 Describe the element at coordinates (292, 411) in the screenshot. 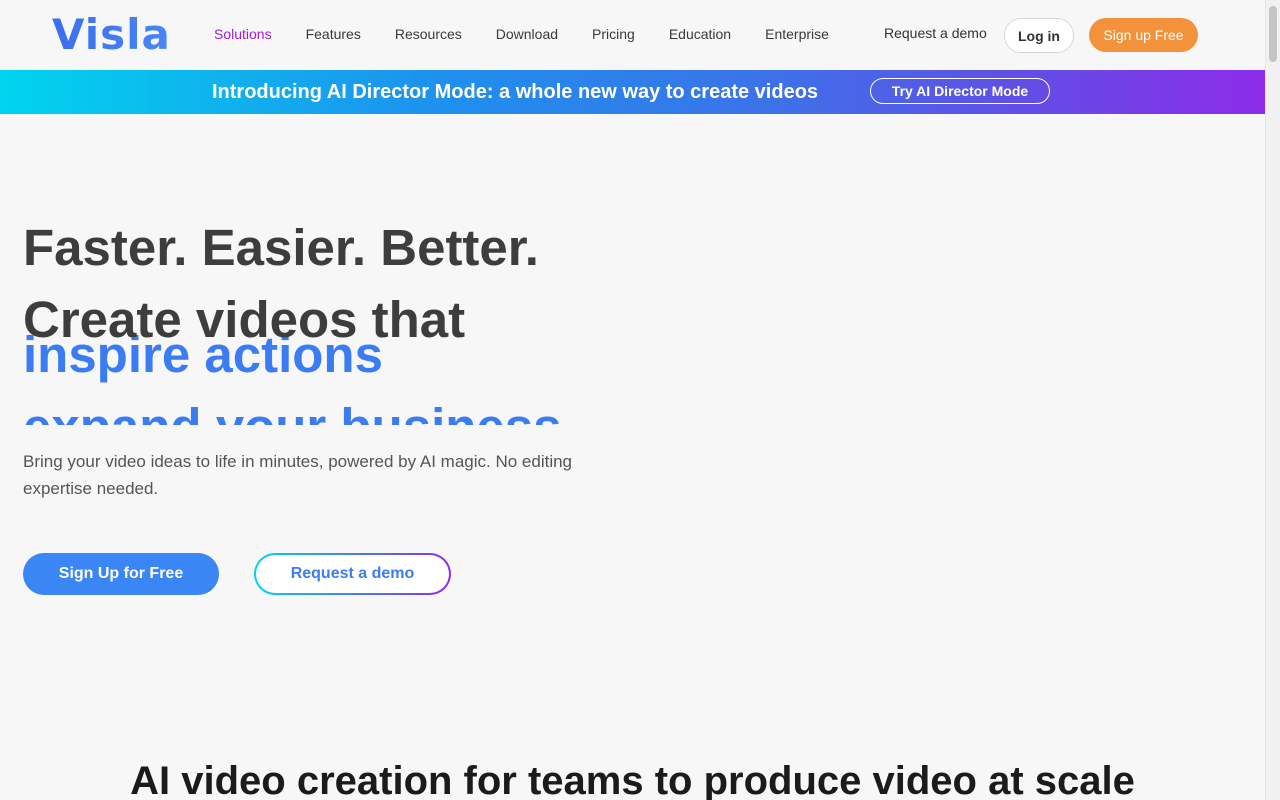

I see `rotating-phrase: expand your business` at that location.